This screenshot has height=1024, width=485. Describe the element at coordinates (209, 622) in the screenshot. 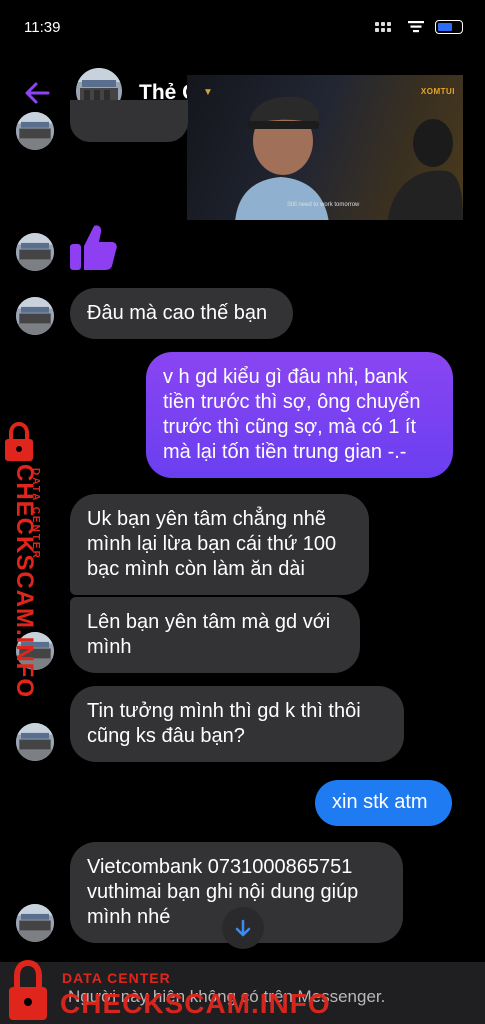

I see `message-text: Lên bạn yên tâm mà gd với` at that location.